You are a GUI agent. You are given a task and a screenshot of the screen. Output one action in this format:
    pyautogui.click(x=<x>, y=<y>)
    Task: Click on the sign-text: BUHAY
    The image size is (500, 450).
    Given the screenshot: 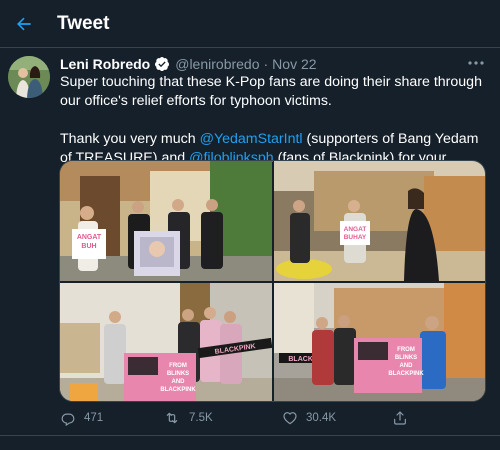 What is the action you would take?
    pyautogui.click(x=355, y=237)
    